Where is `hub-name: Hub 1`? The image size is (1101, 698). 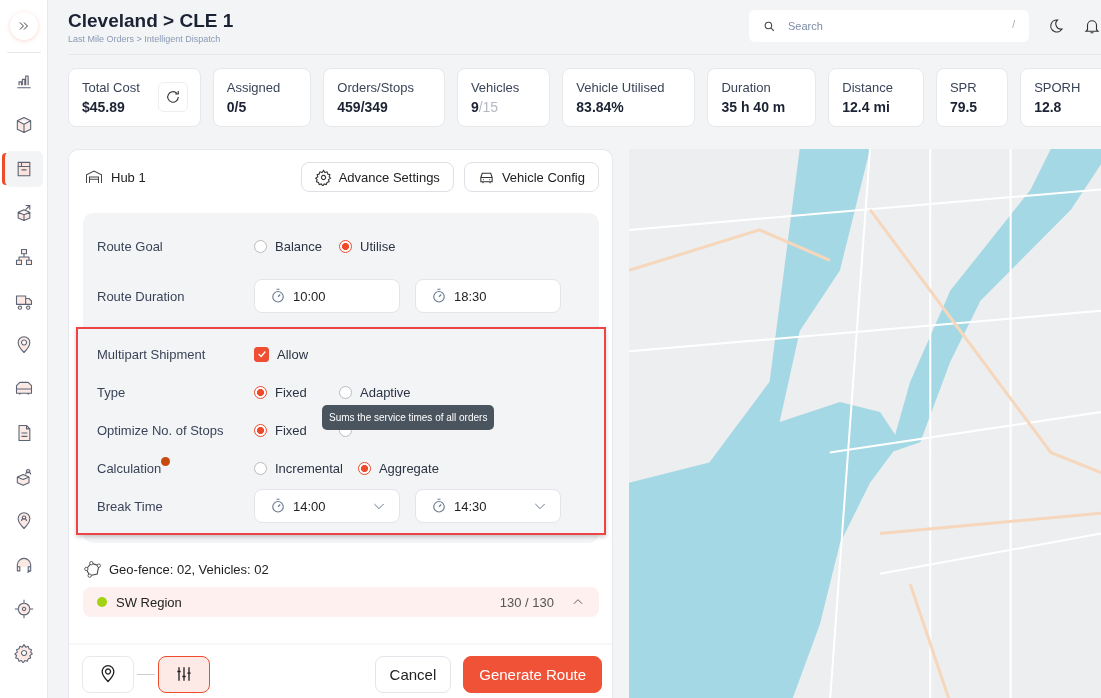 hub-name: Hub 1 is located at coordinates (128, 177).